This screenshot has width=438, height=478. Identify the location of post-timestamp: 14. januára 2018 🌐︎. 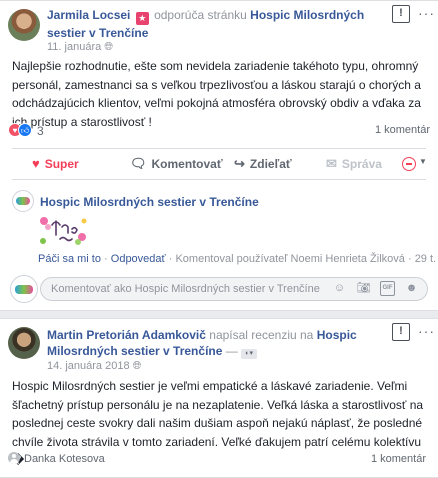
(94, 366).